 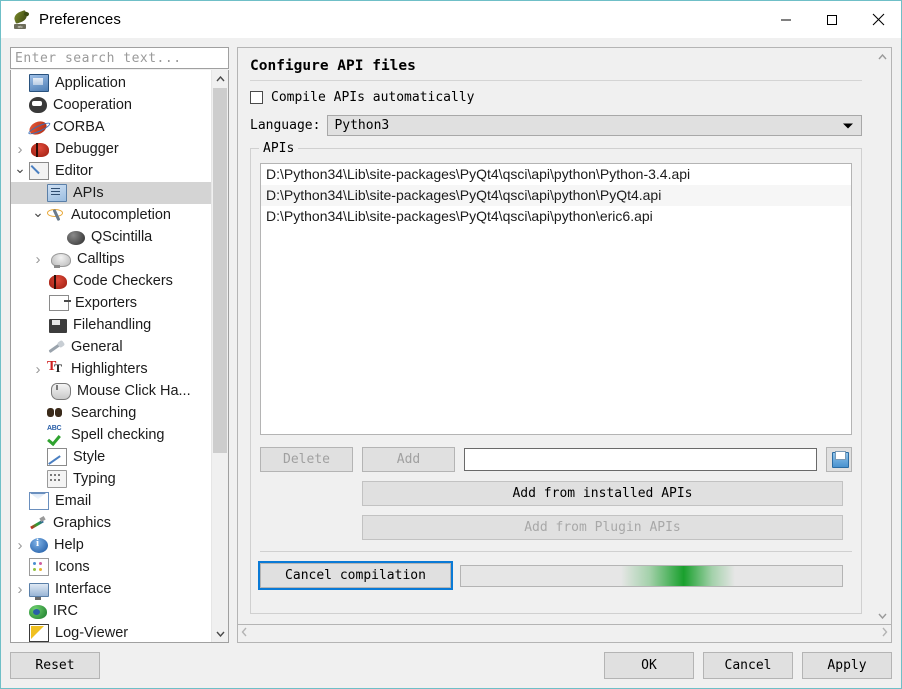 I want to click on sidebar-item-corba: CORBA, so click(x=111, y=127).